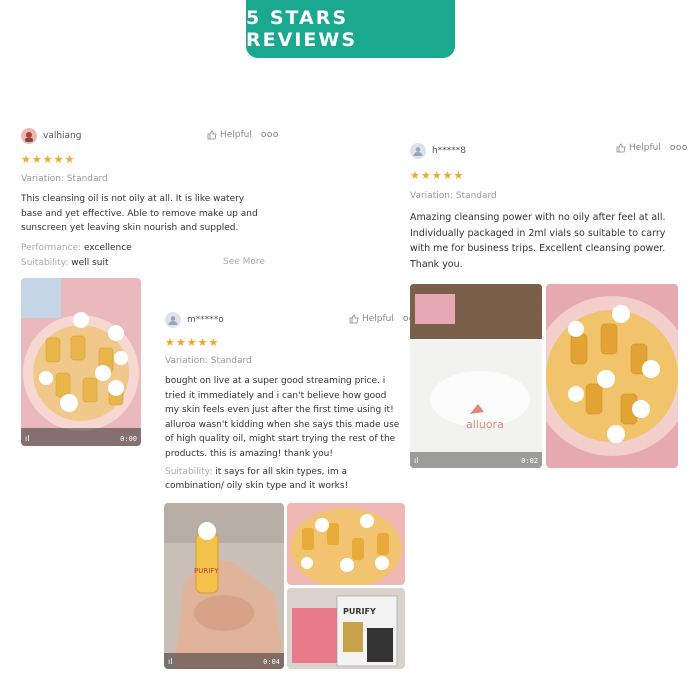  I want to click on performance-value: excellence, so click(107, 248).